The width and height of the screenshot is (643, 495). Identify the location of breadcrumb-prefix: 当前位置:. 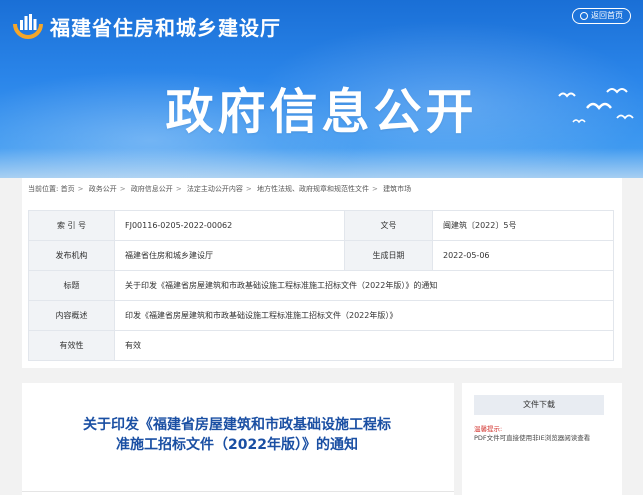
(43, 189).